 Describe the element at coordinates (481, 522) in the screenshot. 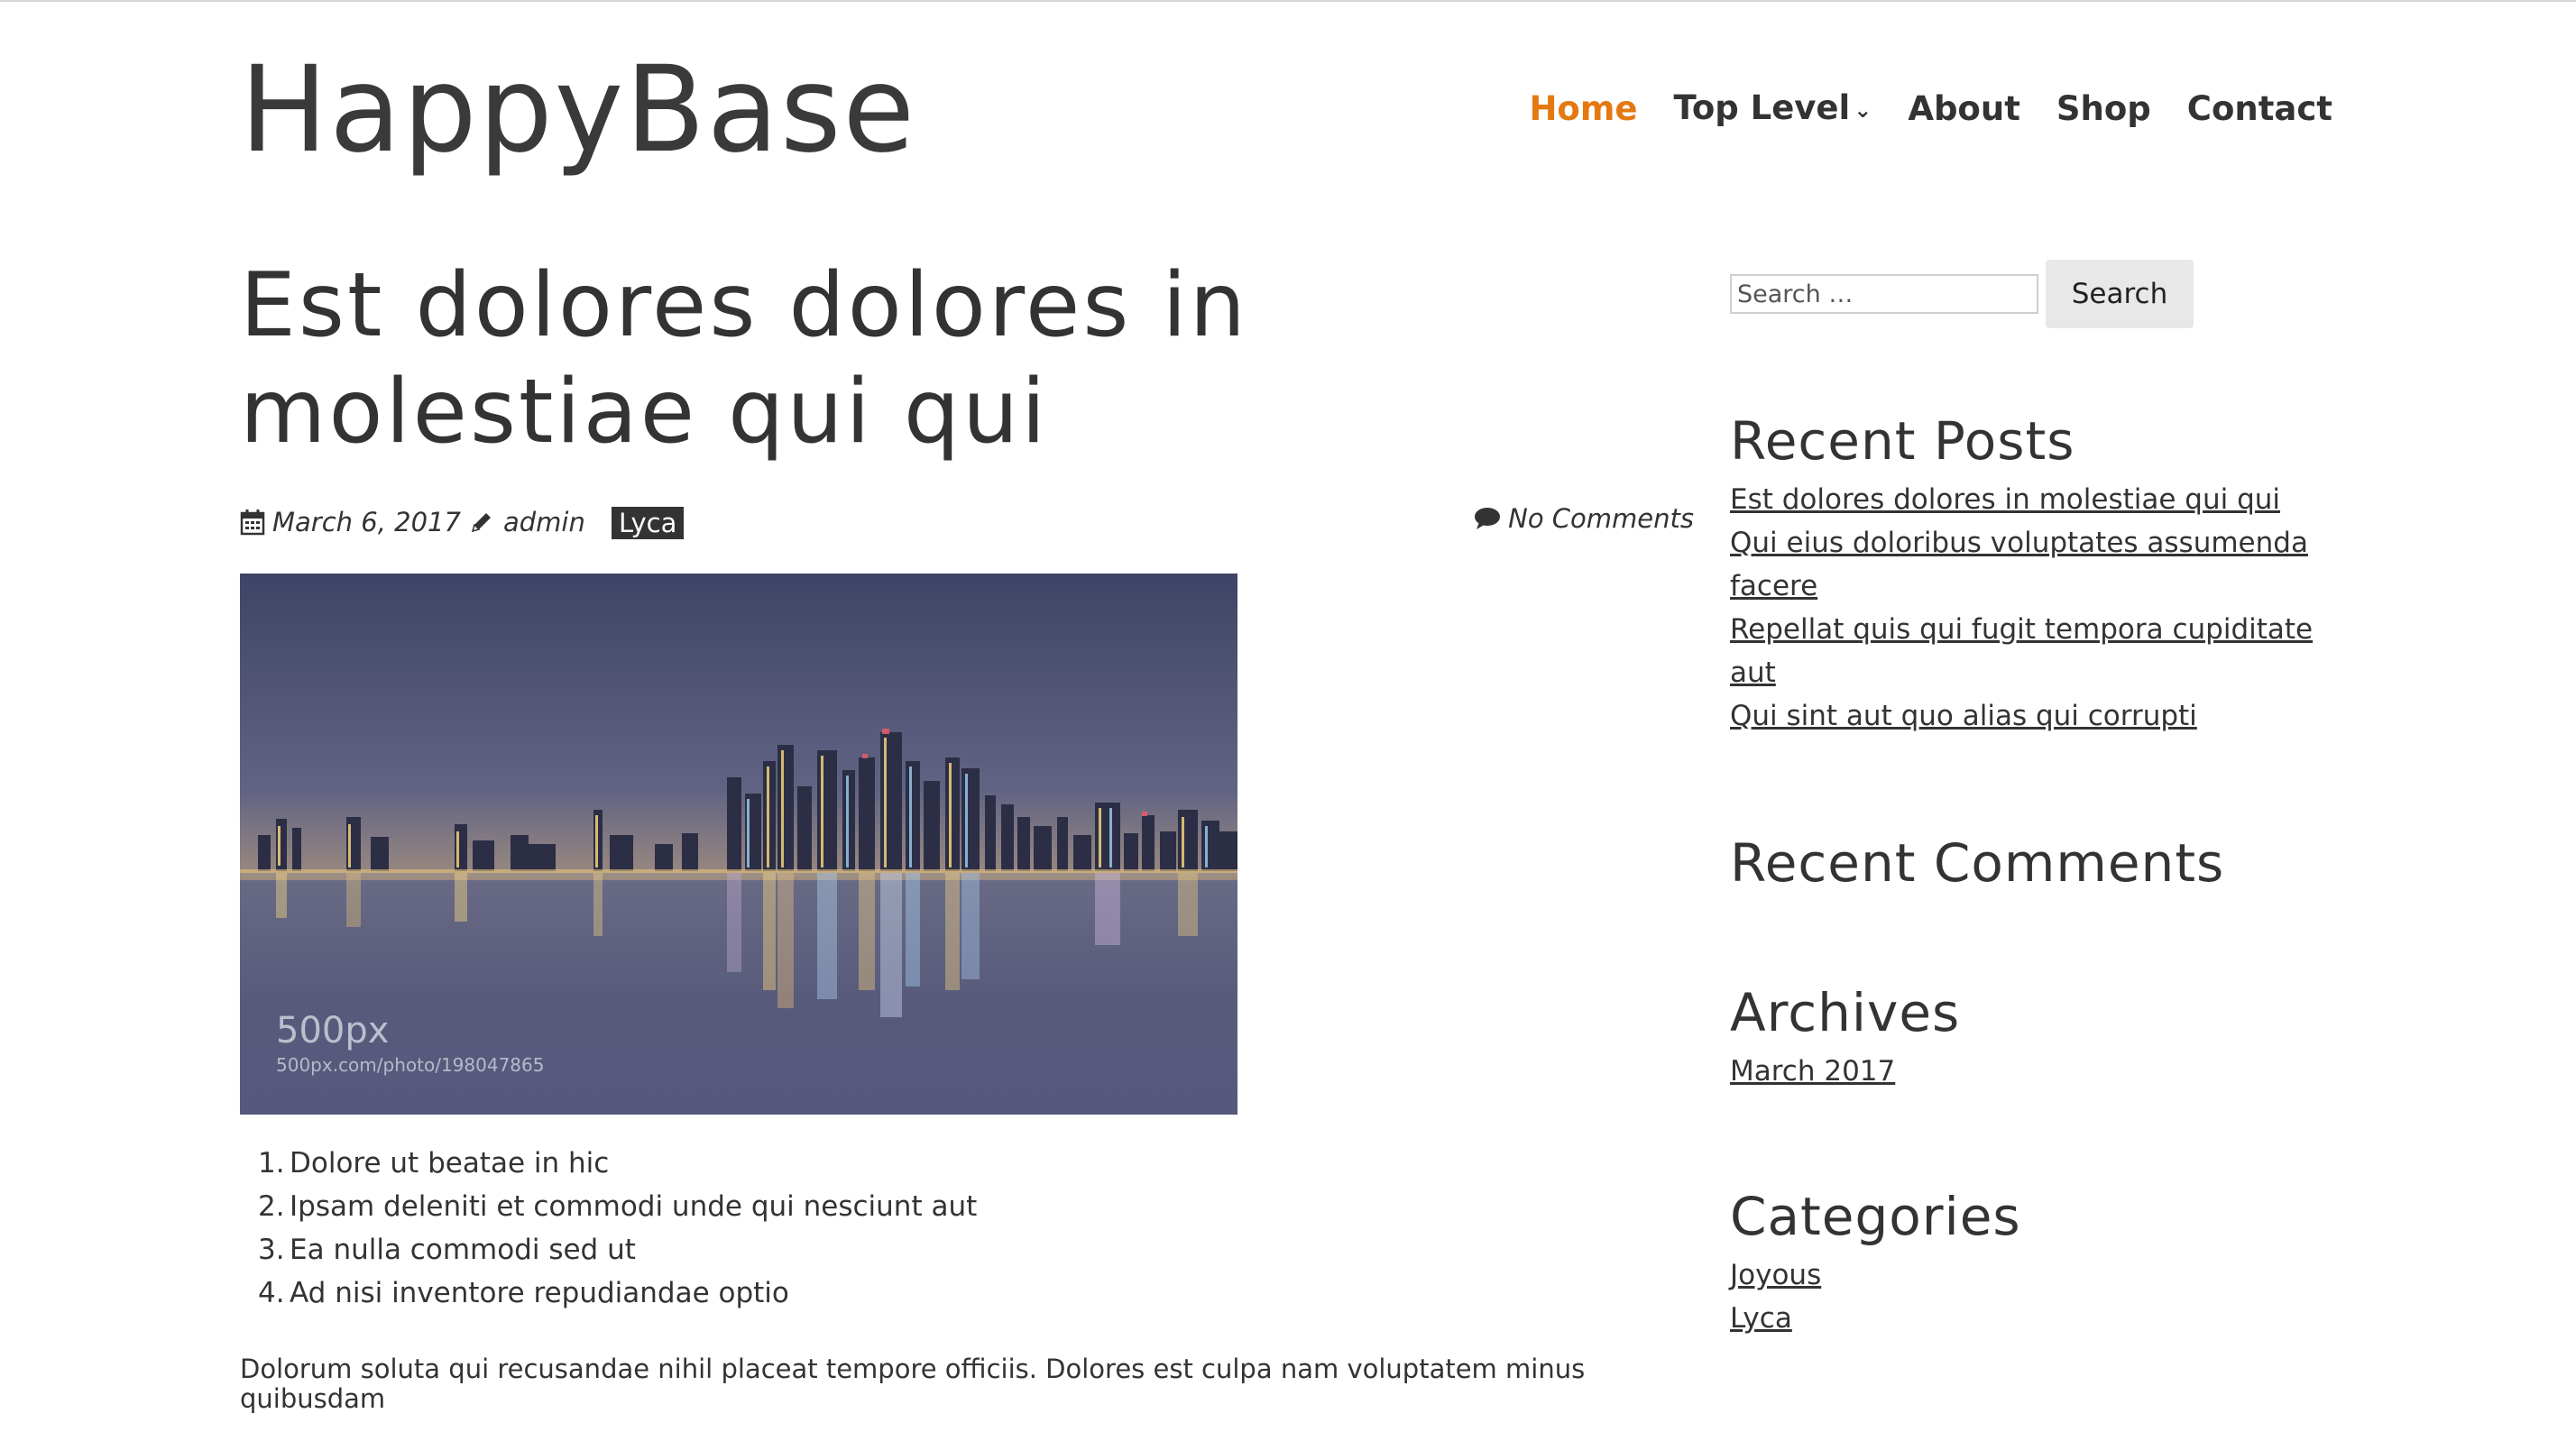

I see `pencil-icon` at that location.